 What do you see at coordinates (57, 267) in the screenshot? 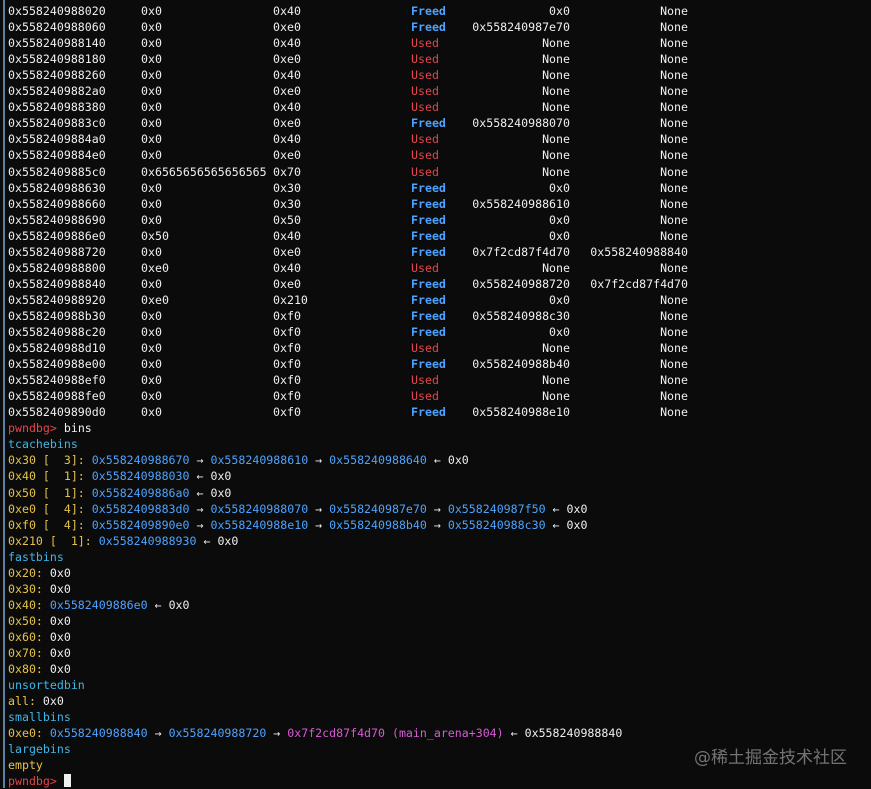
I see `chunk-address: 0x558240988800` at bounding box center [57, 267].